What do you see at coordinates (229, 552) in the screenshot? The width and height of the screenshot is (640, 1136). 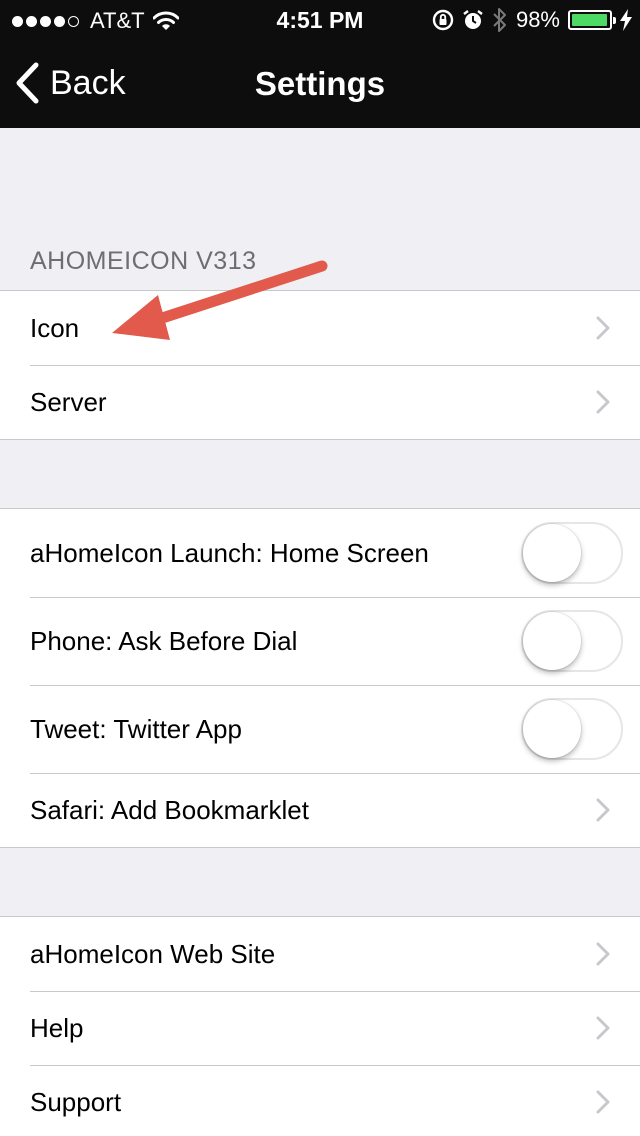 I see `row-label: aHomeIcon Launch: Home Screen` at bounding box center [229, 552].